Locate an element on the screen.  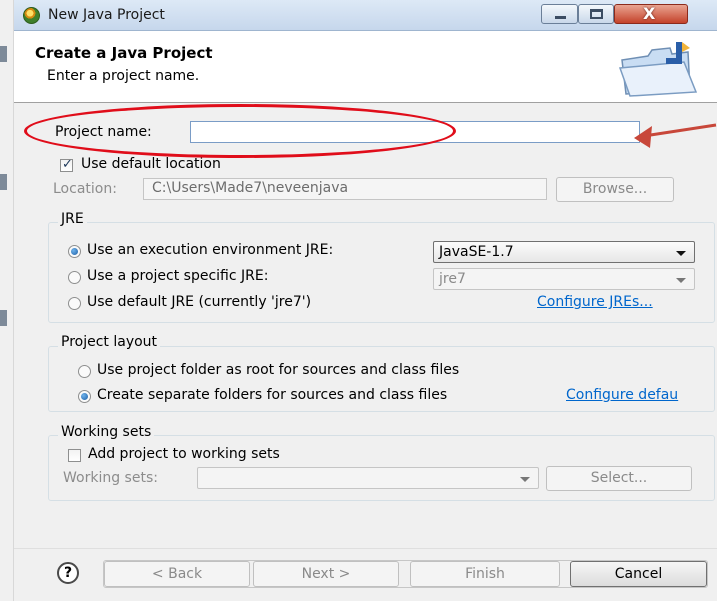
working-sets-dropdown is located at coordinates (368, 478).